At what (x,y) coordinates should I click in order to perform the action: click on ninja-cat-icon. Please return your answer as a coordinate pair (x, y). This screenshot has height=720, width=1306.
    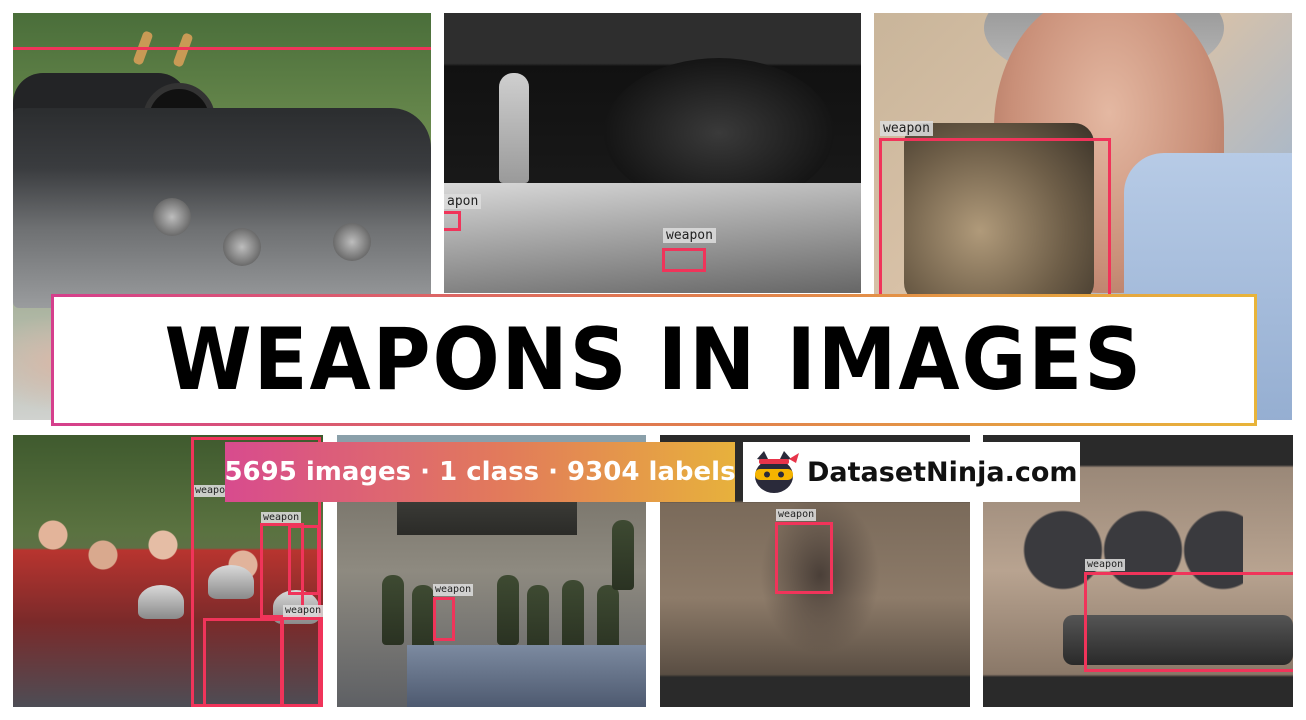
    Looking at the image, I should click on (777, 472).